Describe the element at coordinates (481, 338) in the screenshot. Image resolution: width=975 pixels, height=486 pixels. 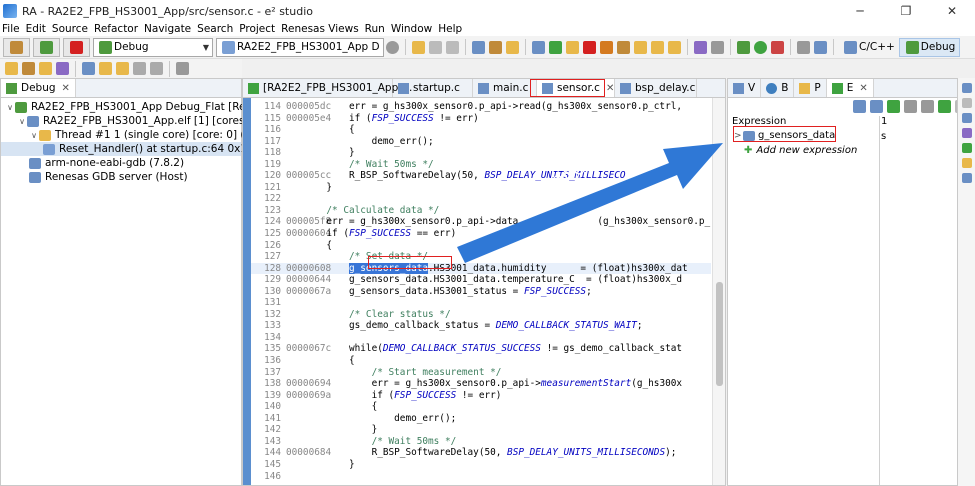
I see `code-line: 134` at that location.